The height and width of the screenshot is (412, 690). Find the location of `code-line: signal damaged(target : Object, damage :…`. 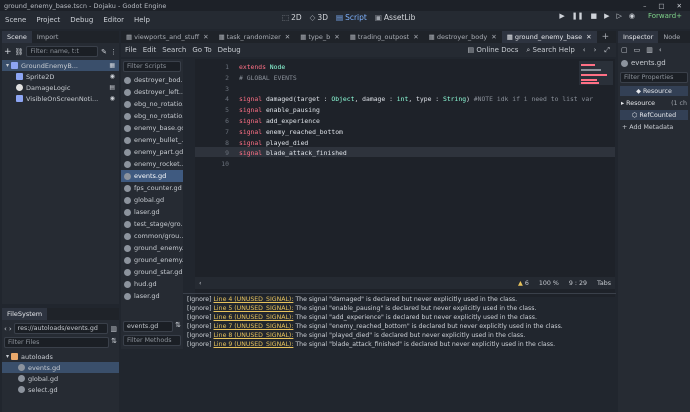

code-line: signal damaged(target : Object, damage :… is located at coordinates (416, 99).